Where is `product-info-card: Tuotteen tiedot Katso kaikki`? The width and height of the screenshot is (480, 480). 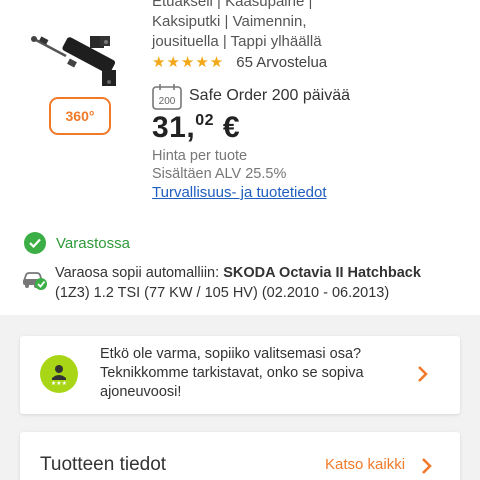 product-info-card: Tuotteen tiedot Katso kaikki is located at coordinates (240, 456).